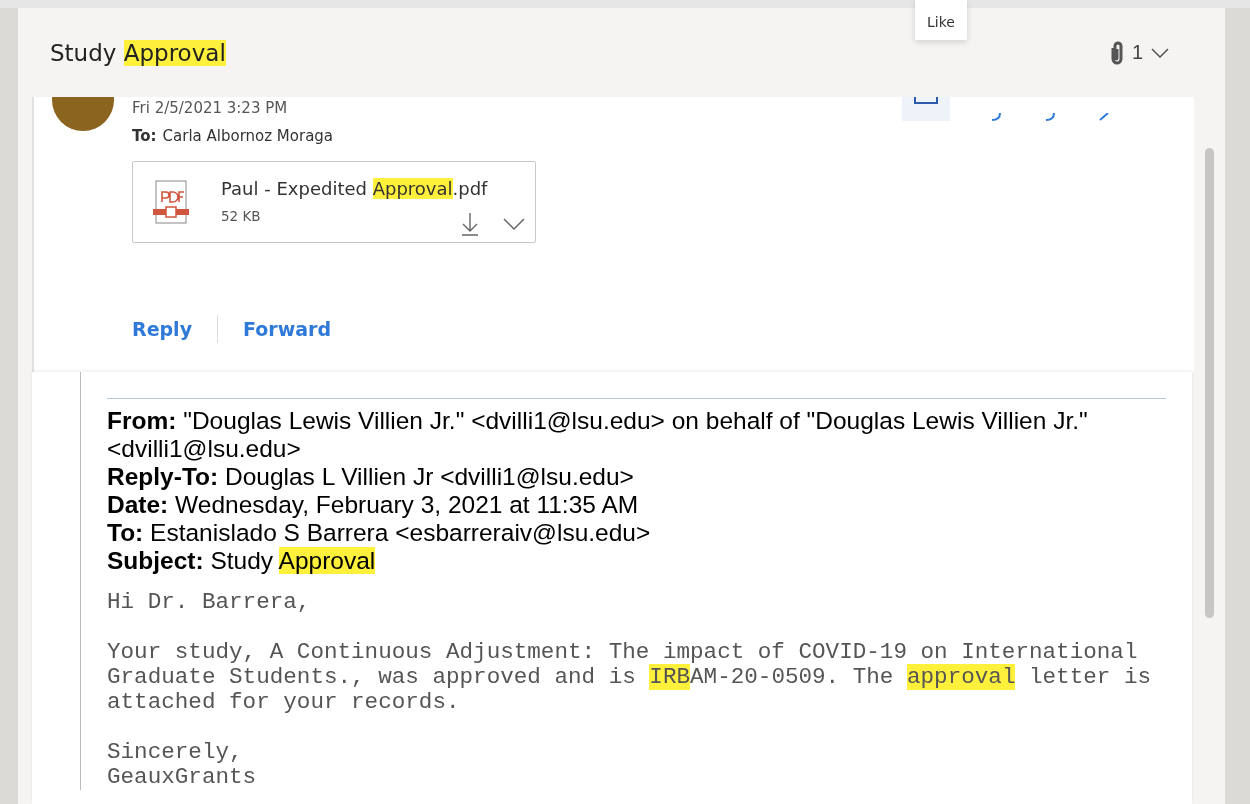 This screenshot has height=804, width=1250. What do you see at coordinates (354, 188) in the screenshot?
I see `attachment-name: Paul - Expedited Approval.pdf` at bounding box center [354, 188].